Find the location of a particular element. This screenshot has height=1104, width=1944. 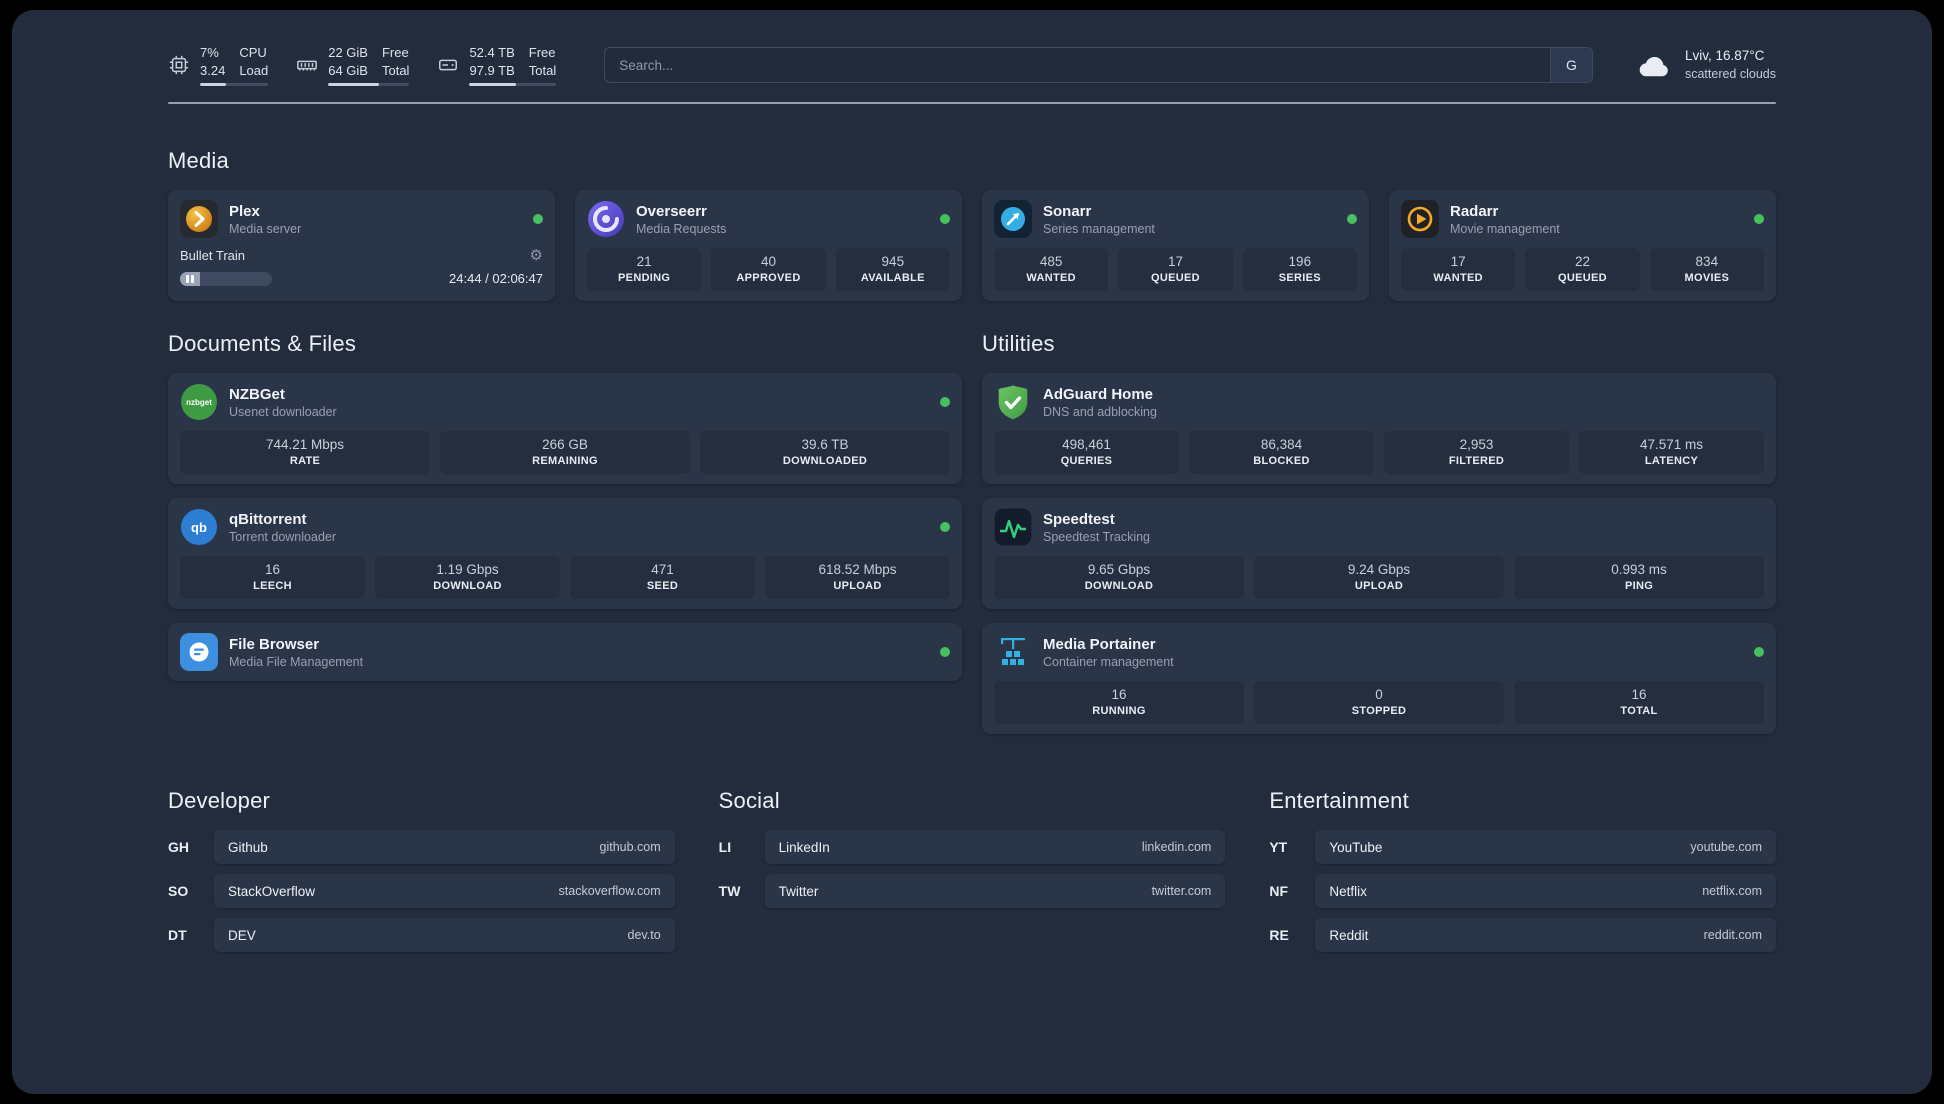

bookmark-row: DT DEV dev.to is located at coordinates (421, 935).